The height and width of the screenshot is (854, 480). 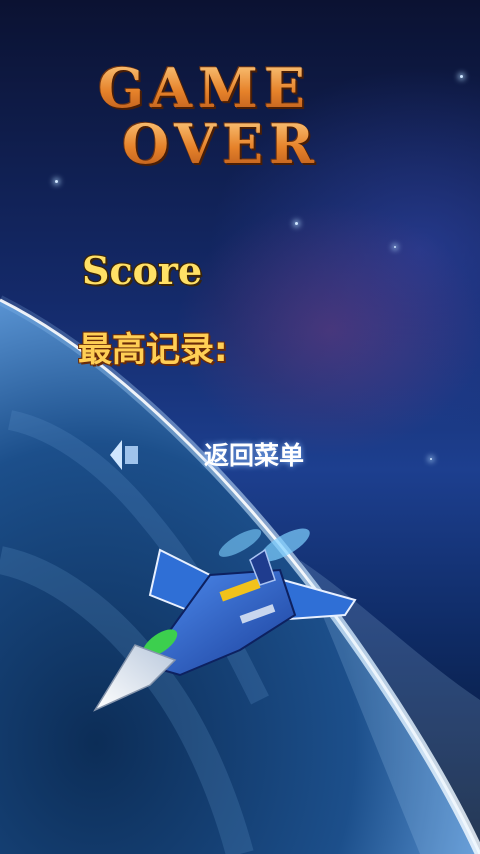 I want to click on left-arrow-icon, so click(x=124, y=455).